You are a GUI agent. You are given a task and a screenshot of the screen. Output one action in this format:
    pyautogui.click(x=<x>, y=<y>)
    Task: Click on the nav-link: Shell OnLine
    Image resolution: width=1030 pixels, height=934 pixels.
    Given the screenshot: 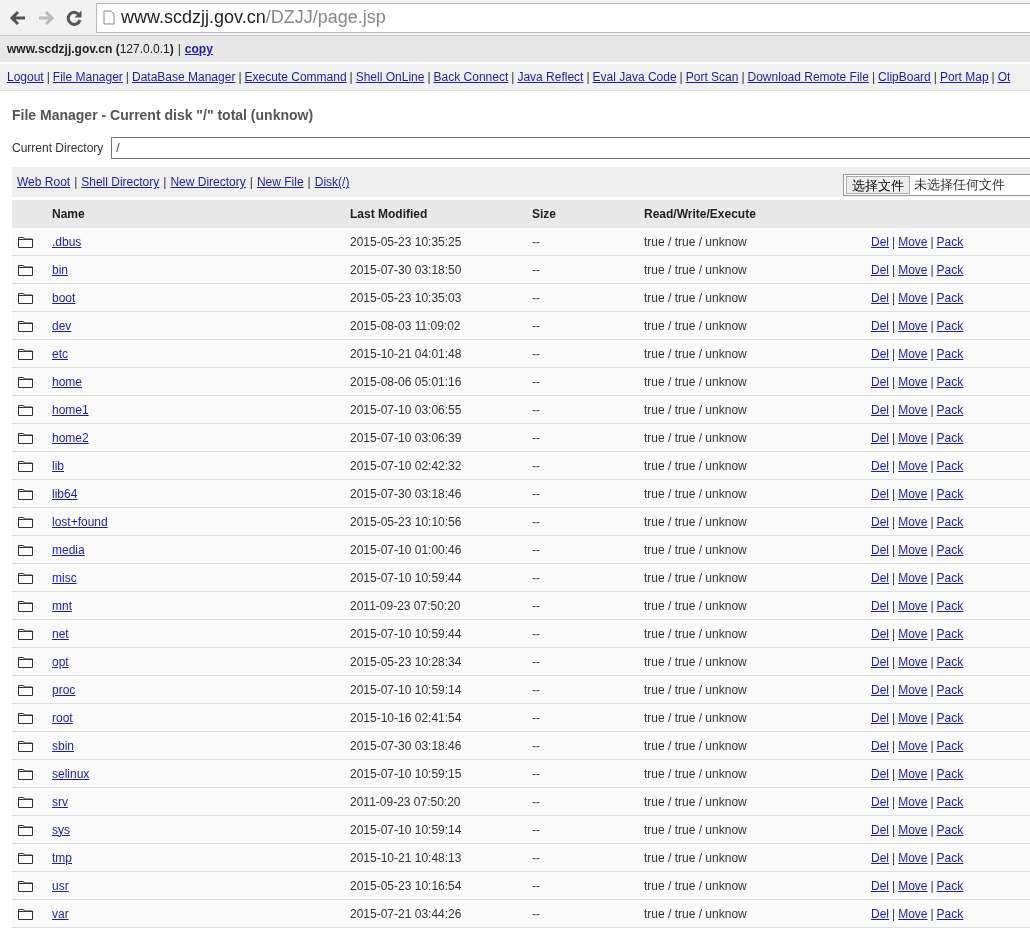 What is the action you would take?
    pyautogui.click(x=390, y=77)
    